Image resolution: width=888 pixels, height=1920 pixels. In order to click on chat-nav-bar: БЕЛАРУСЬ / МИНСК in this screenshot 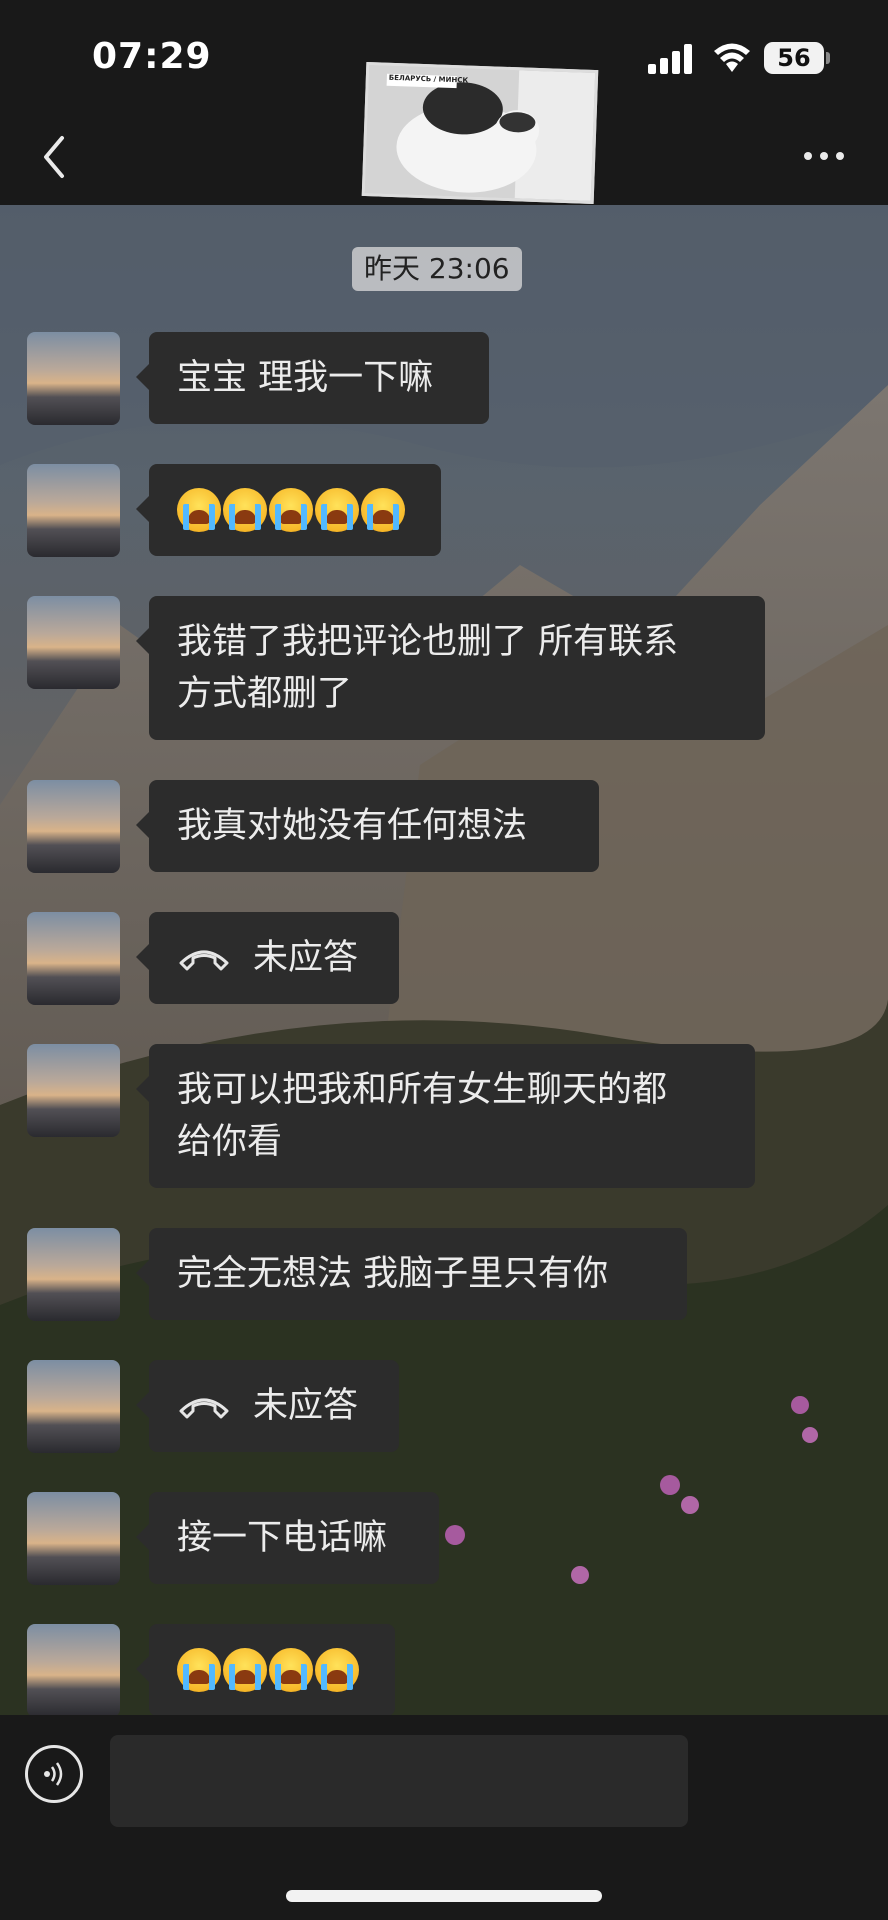, I will do `click(444, 133)`.